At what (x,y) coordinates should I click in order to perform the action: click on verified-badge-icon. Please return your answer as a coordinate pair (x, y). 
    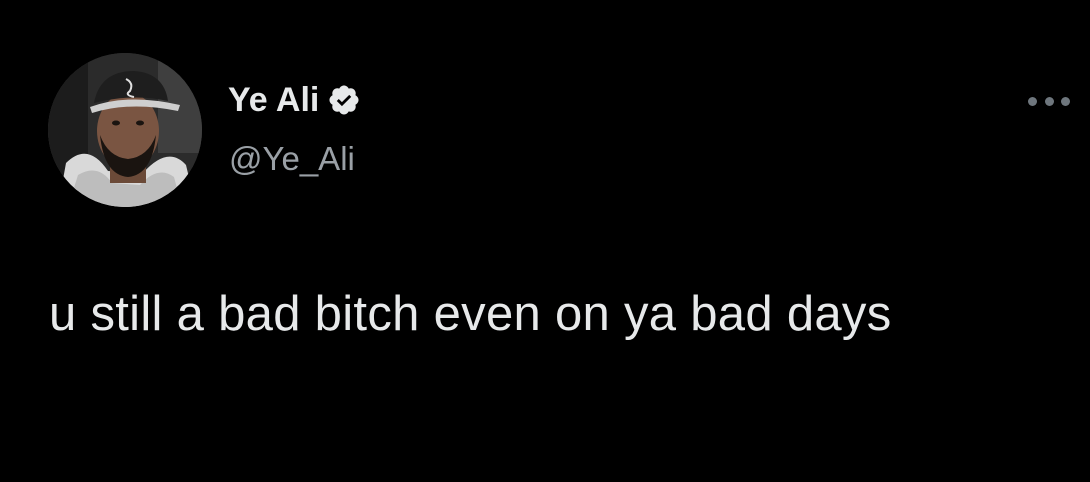
    Looking at the image, I should click on (344, 100).